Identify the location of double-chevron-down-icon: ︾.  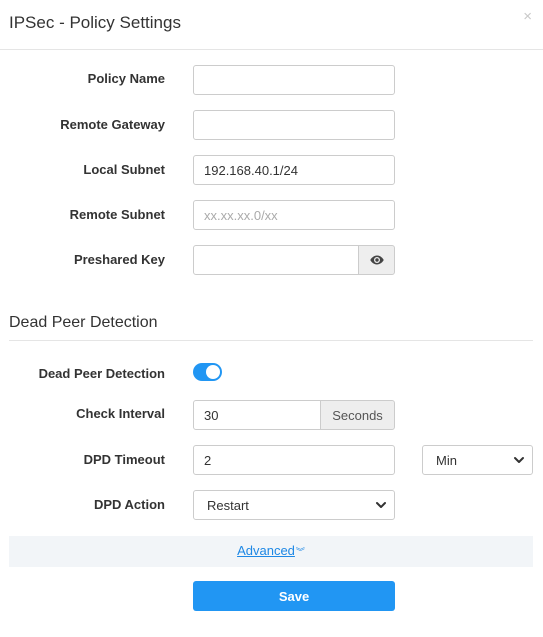
(300, 552).